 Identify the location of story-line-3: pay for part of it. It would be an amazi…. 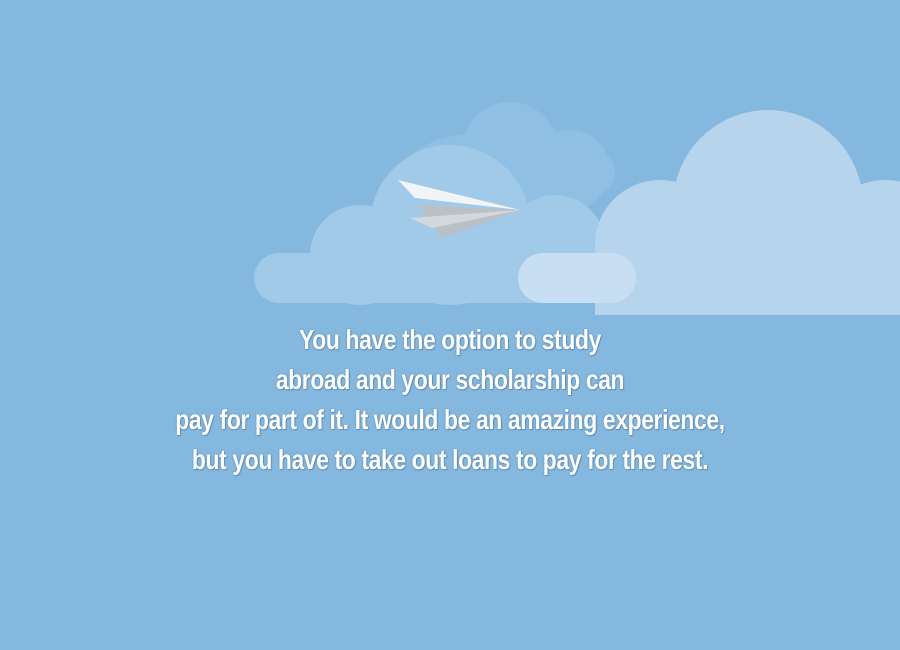
(450, 419).